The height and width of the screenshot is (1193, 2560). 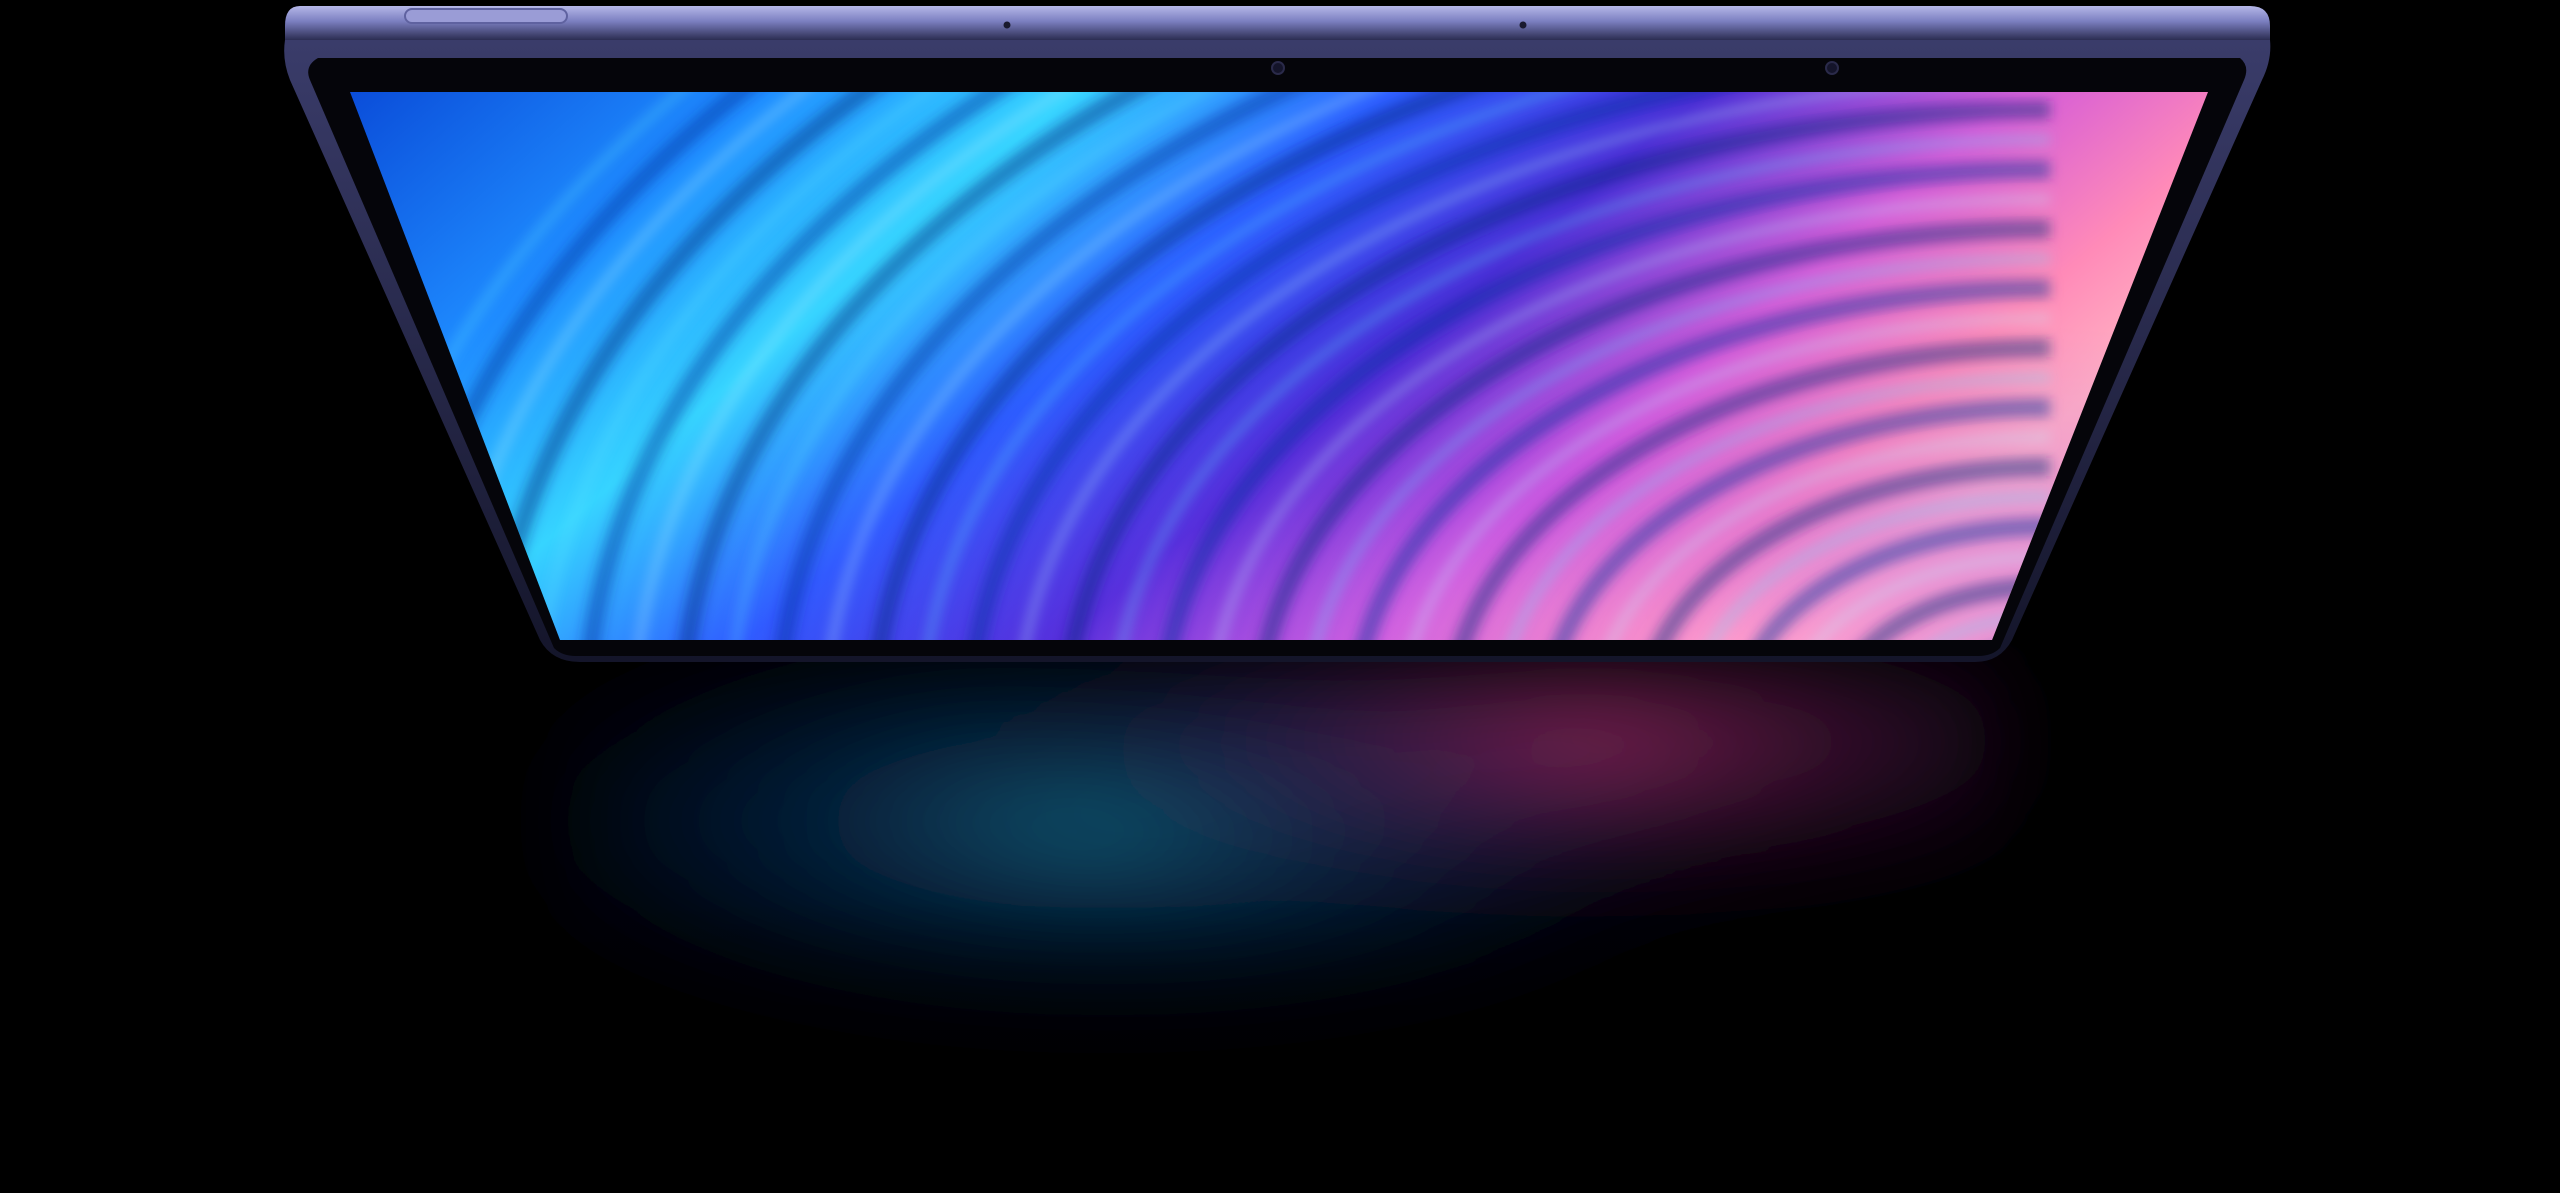 I want to click on top-button, so click(x=486, y=16).